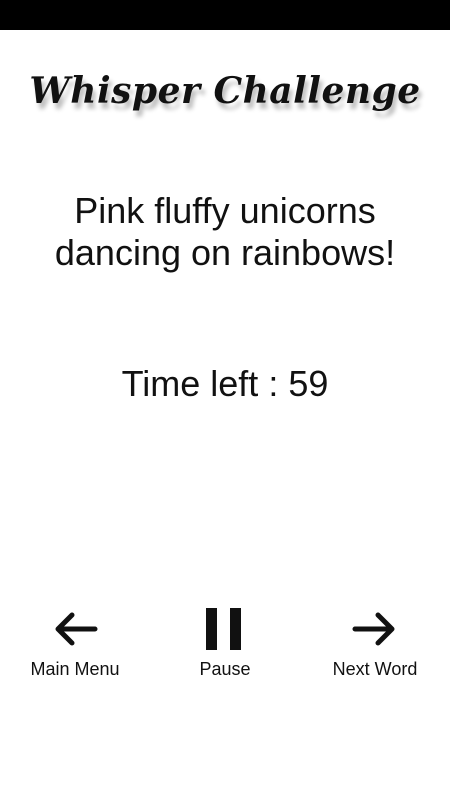  I want to click on next-word-button: Next Word, so click(375, 645).